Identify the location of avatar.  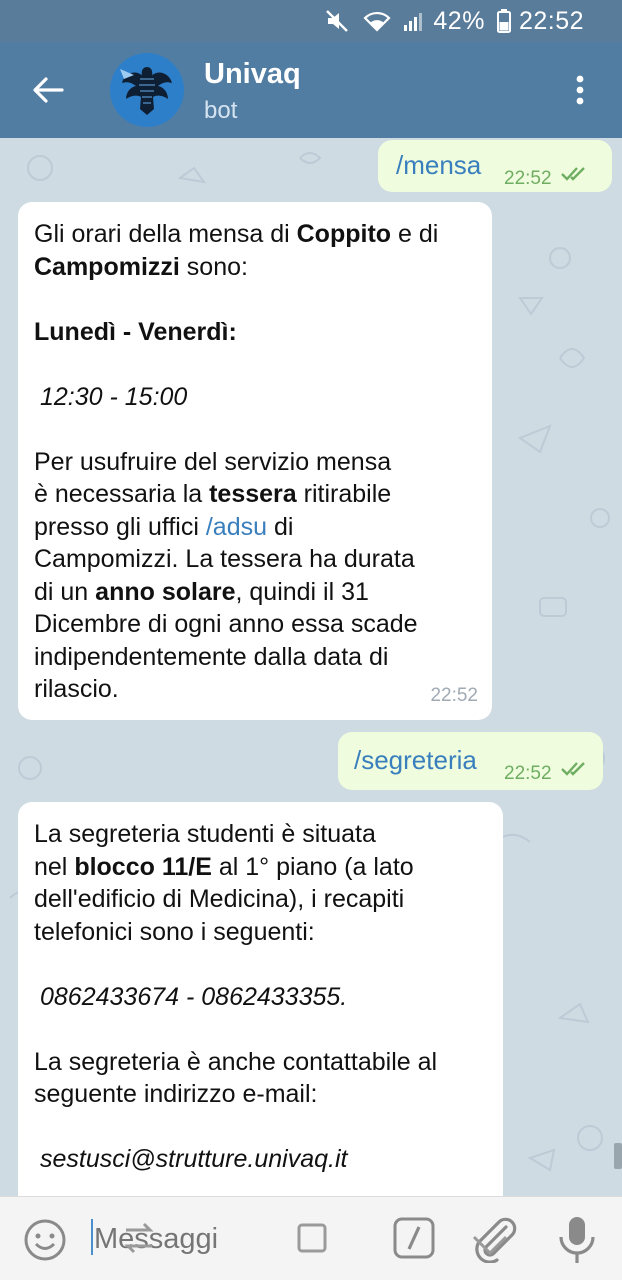
(147, 90).